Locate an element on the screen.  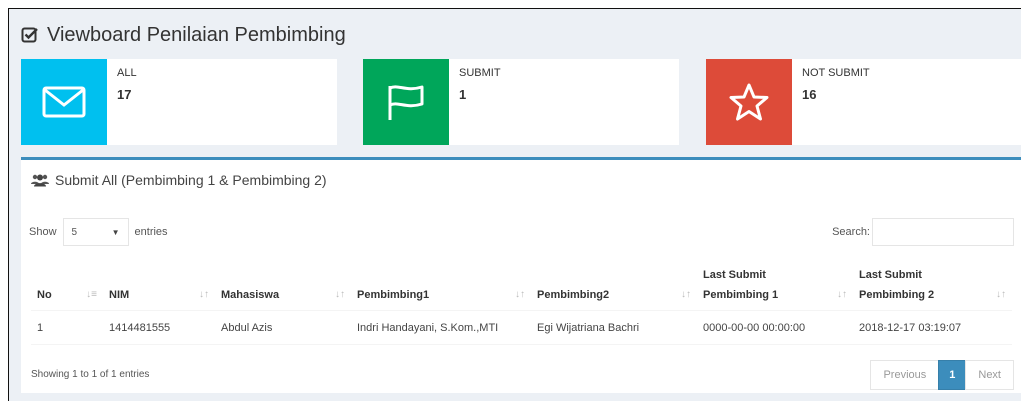
length-menu: Show 5 ▼ entries is located at coordinates (98, 232).